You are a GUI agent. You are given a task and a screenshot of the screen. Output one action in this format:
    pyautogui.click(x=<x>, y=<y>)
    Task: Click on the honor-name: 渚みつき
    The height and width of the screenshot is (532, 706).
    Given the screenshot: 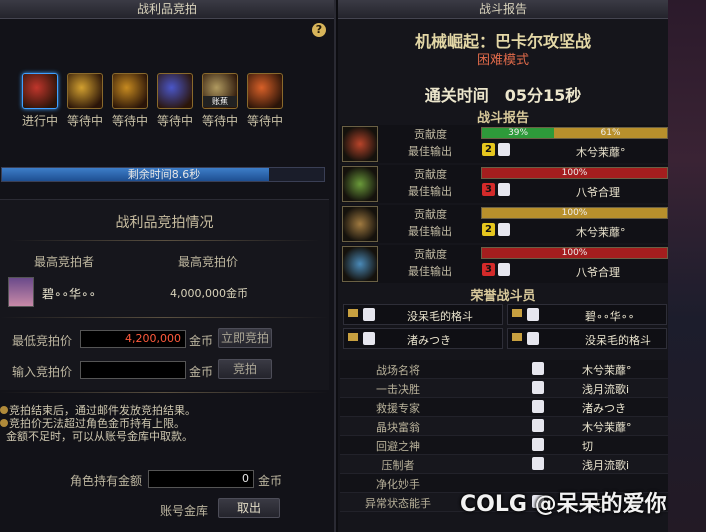 What is the action you would take?
    pyautogui.click(x=429, y=340)
    